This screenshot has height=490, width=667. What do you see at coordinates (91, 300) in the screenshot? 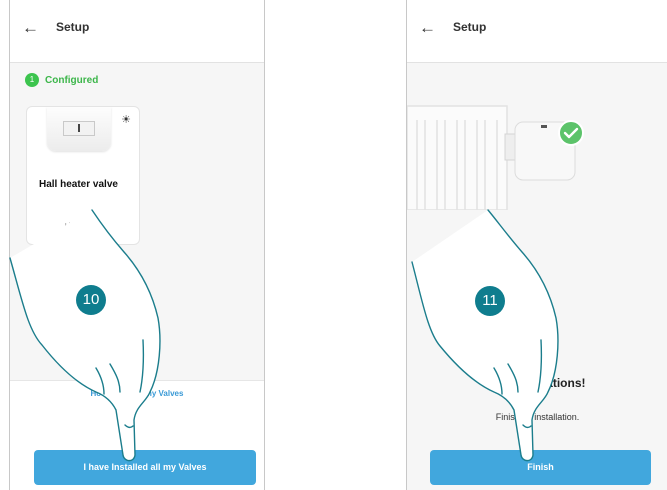
I see `step-number-badge: 10` at bounding box center [91, 300].